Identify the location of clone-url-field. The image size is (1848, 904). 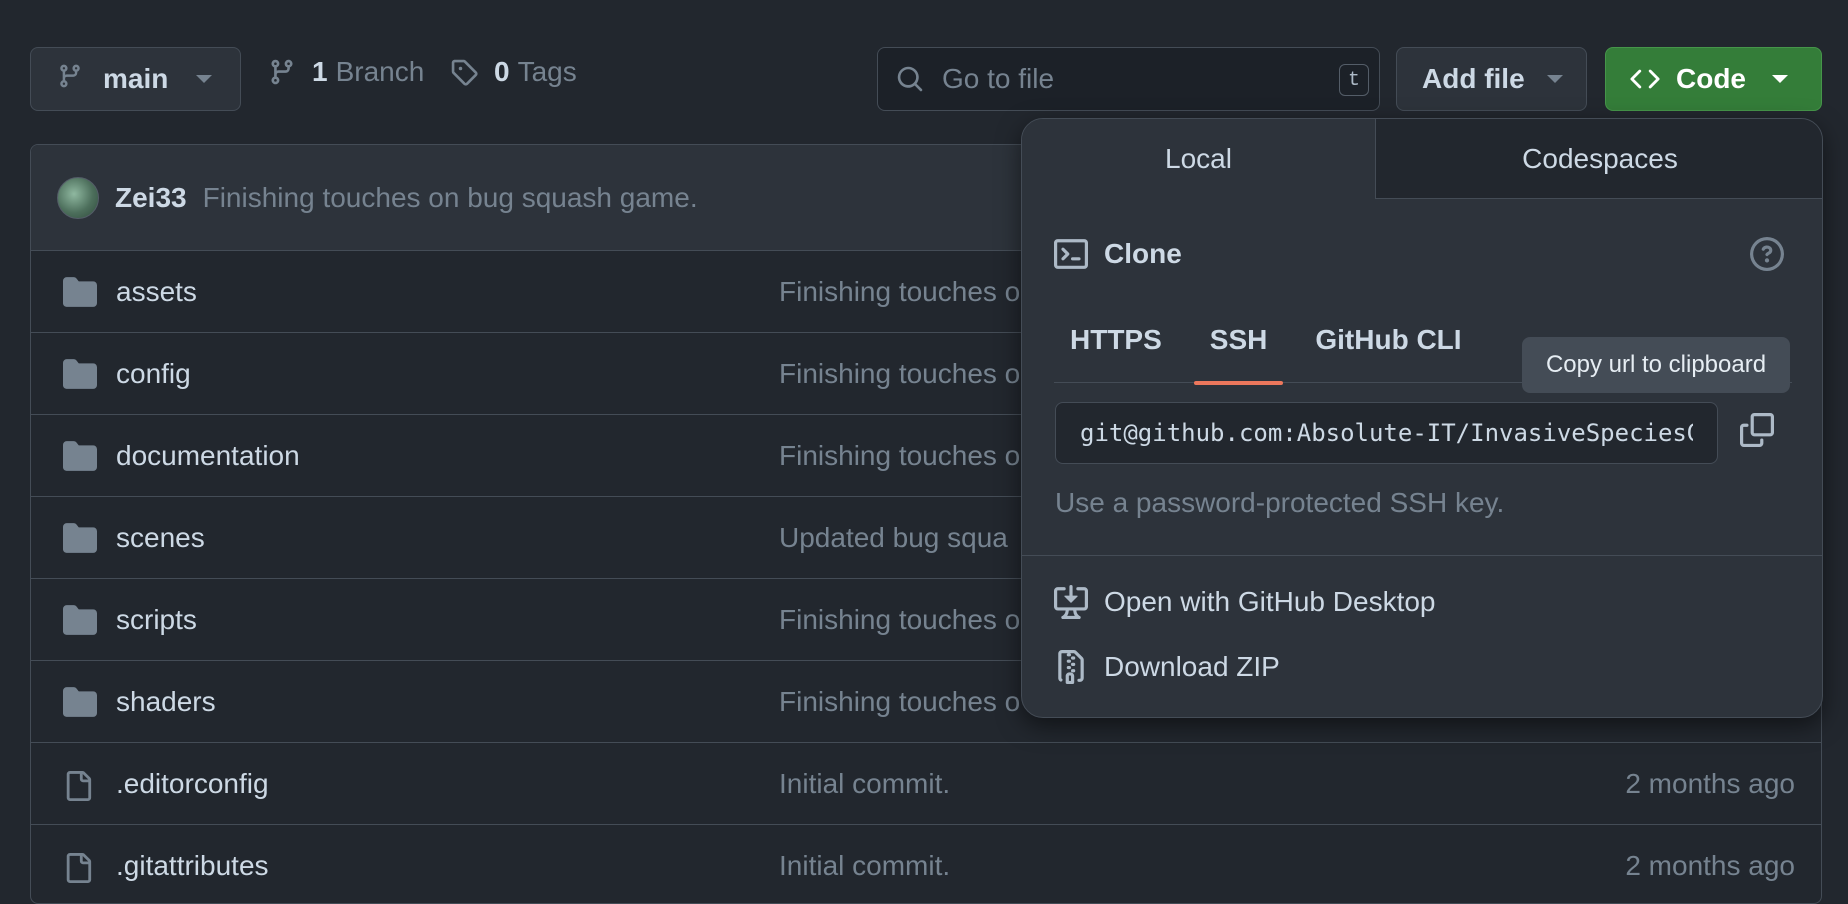
(1386, 433).